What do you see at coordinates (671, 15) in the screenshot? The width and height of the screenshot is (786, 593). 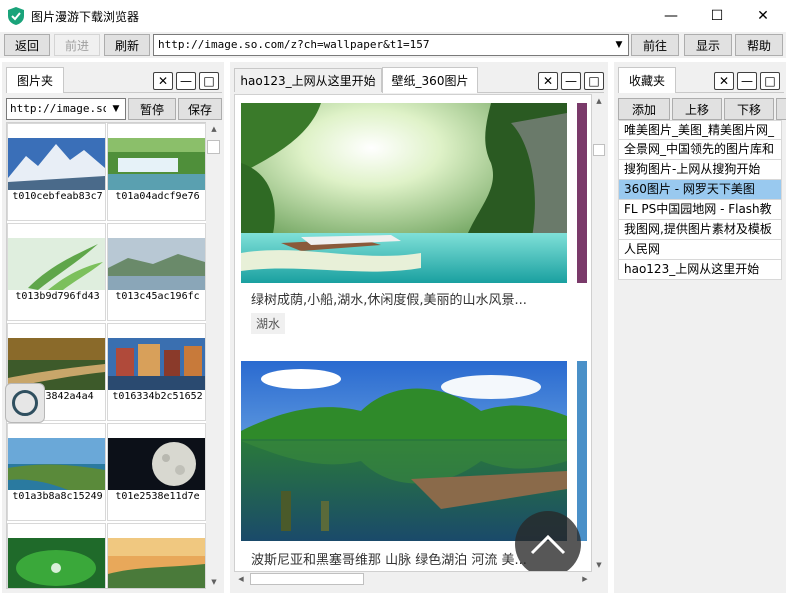 I see `minimize-button: —` at bounding box center [671, 15].